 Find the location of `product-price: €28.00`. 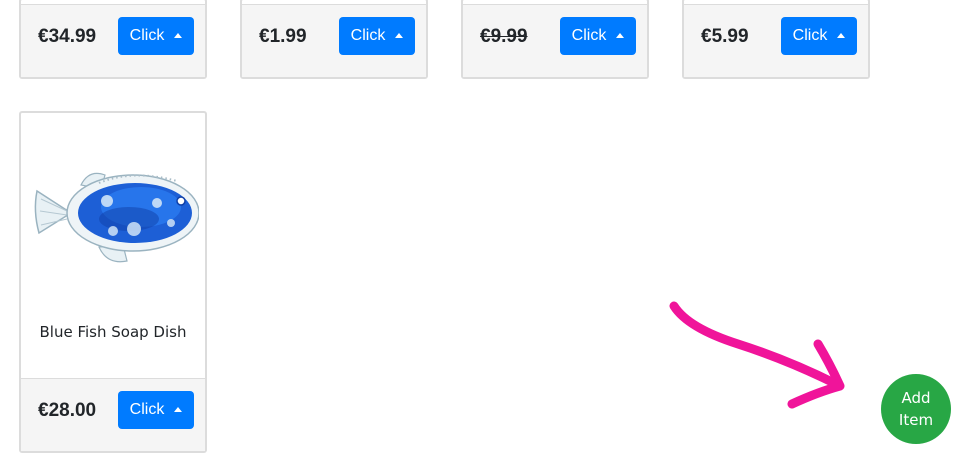

product-price: €28.00 is located at coordinates (67, 410).